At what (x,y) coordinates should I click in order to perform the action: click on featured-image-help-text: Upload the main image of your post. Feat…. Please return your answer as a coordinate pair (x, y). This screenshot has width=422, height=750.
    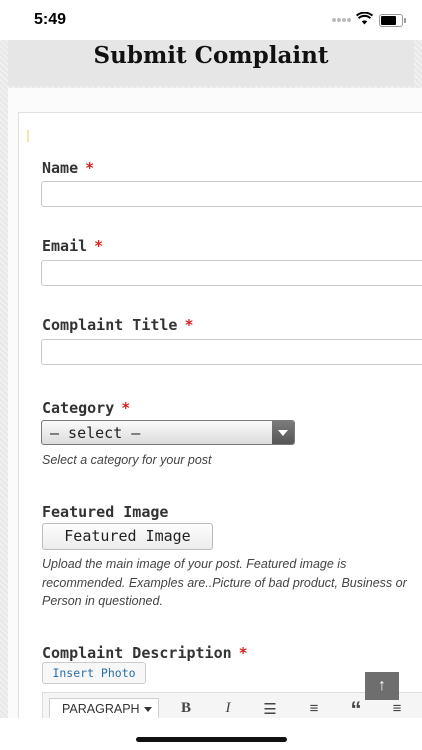
    Looking at the image, I should click on (224, 582).